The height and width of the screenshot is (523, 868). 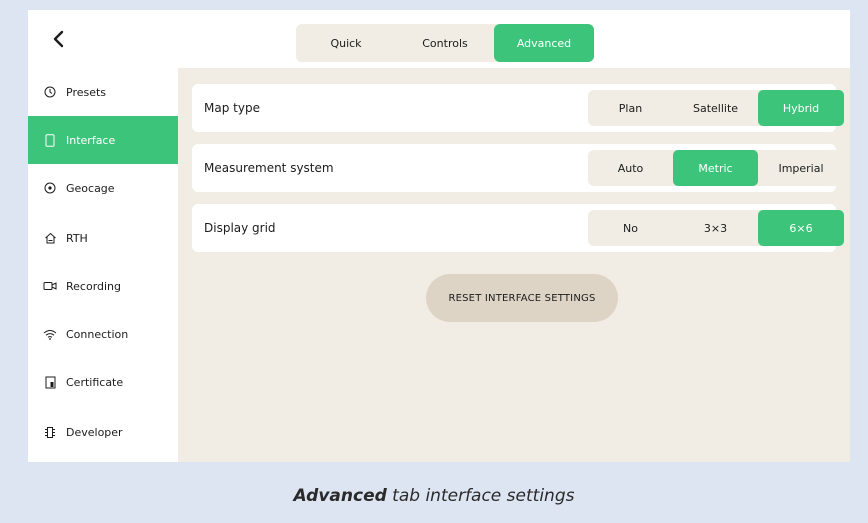 I want to click on certificate-icon, so click(x=50, y=382).